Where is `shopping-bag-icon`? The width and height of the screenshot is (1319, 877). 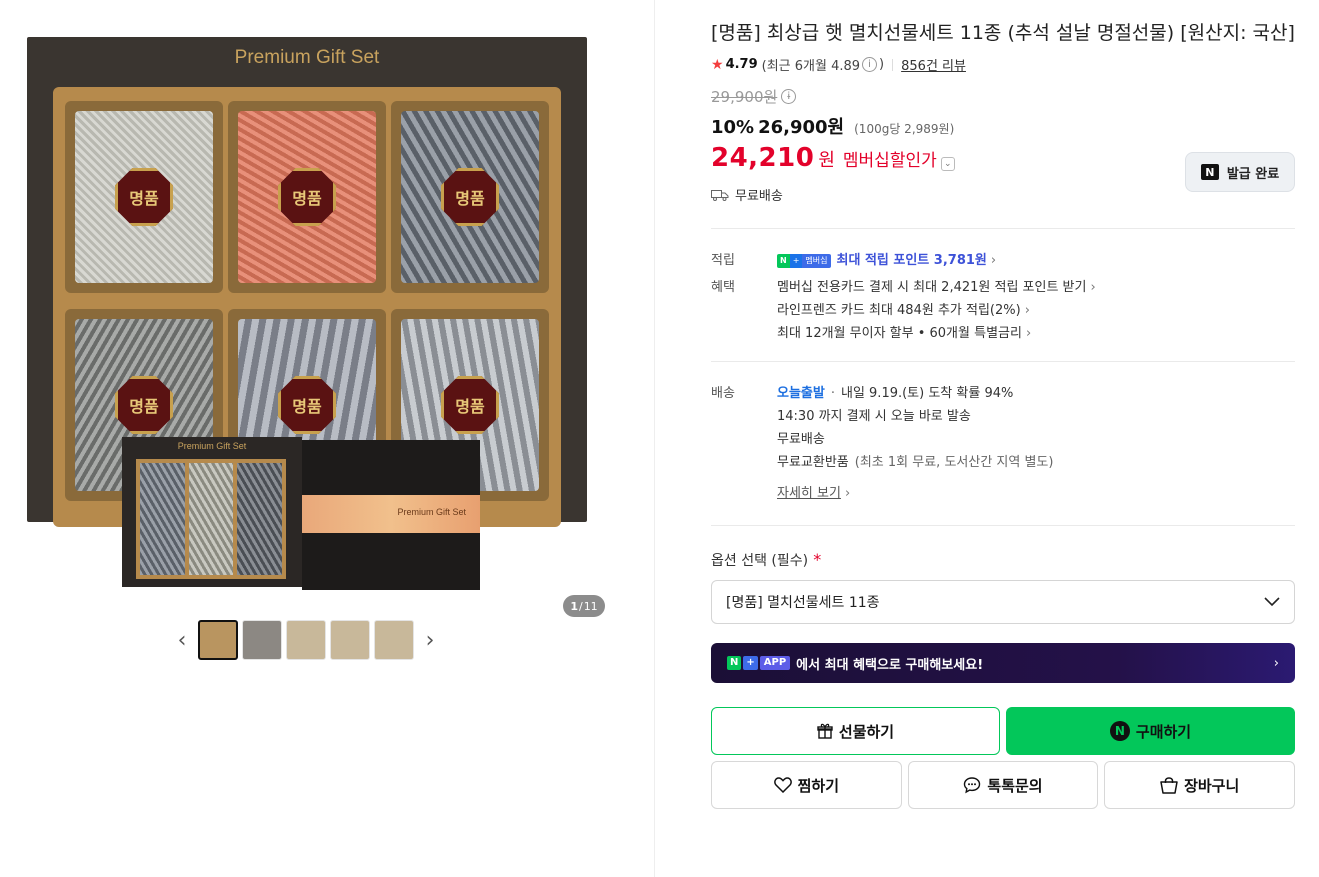 shopping-bag-icon is located at coordinates (1169, 785).